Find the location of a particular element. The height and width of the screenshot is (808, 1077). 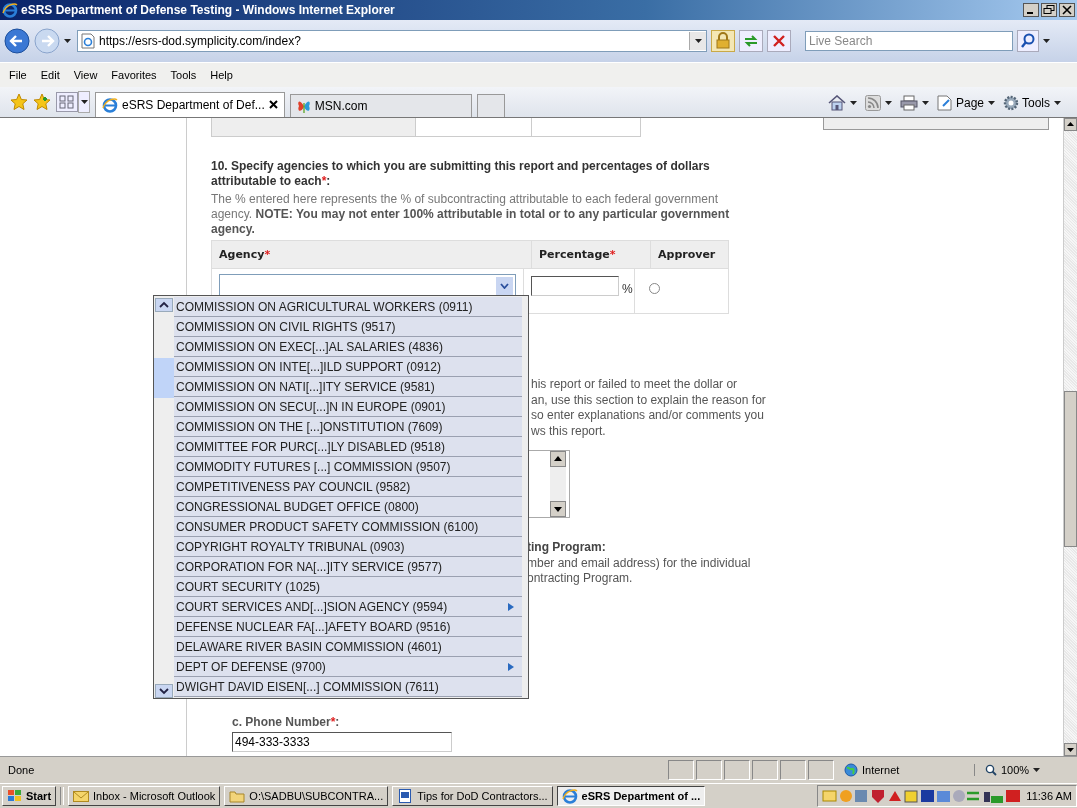

menu-item: File is located at coordinates (18, 75).